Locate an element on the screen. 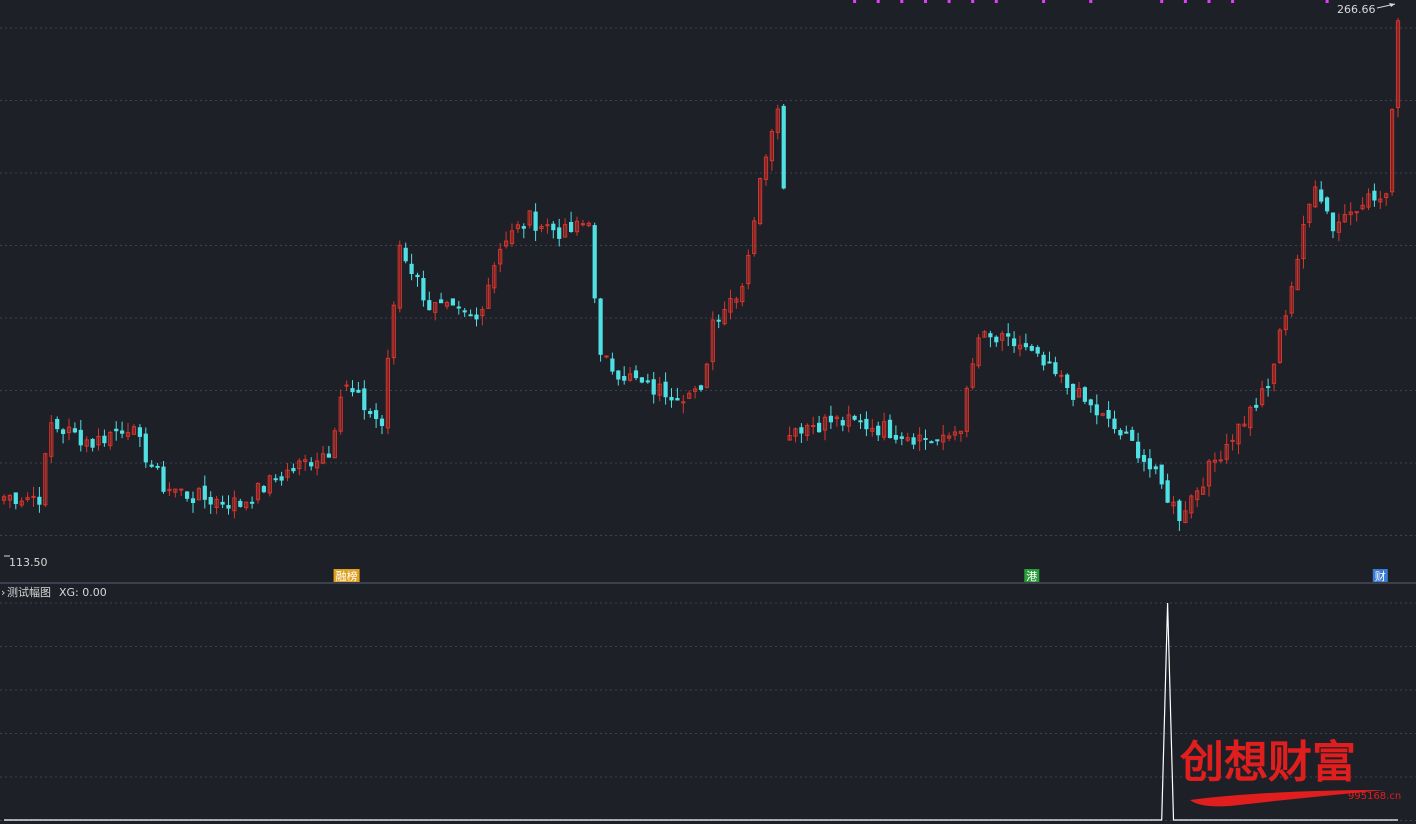 Image resolution: width=1416 pixels, height=824 pixels. indicator-series-label: XG: 0.00 is located at coordinates (83, 592).